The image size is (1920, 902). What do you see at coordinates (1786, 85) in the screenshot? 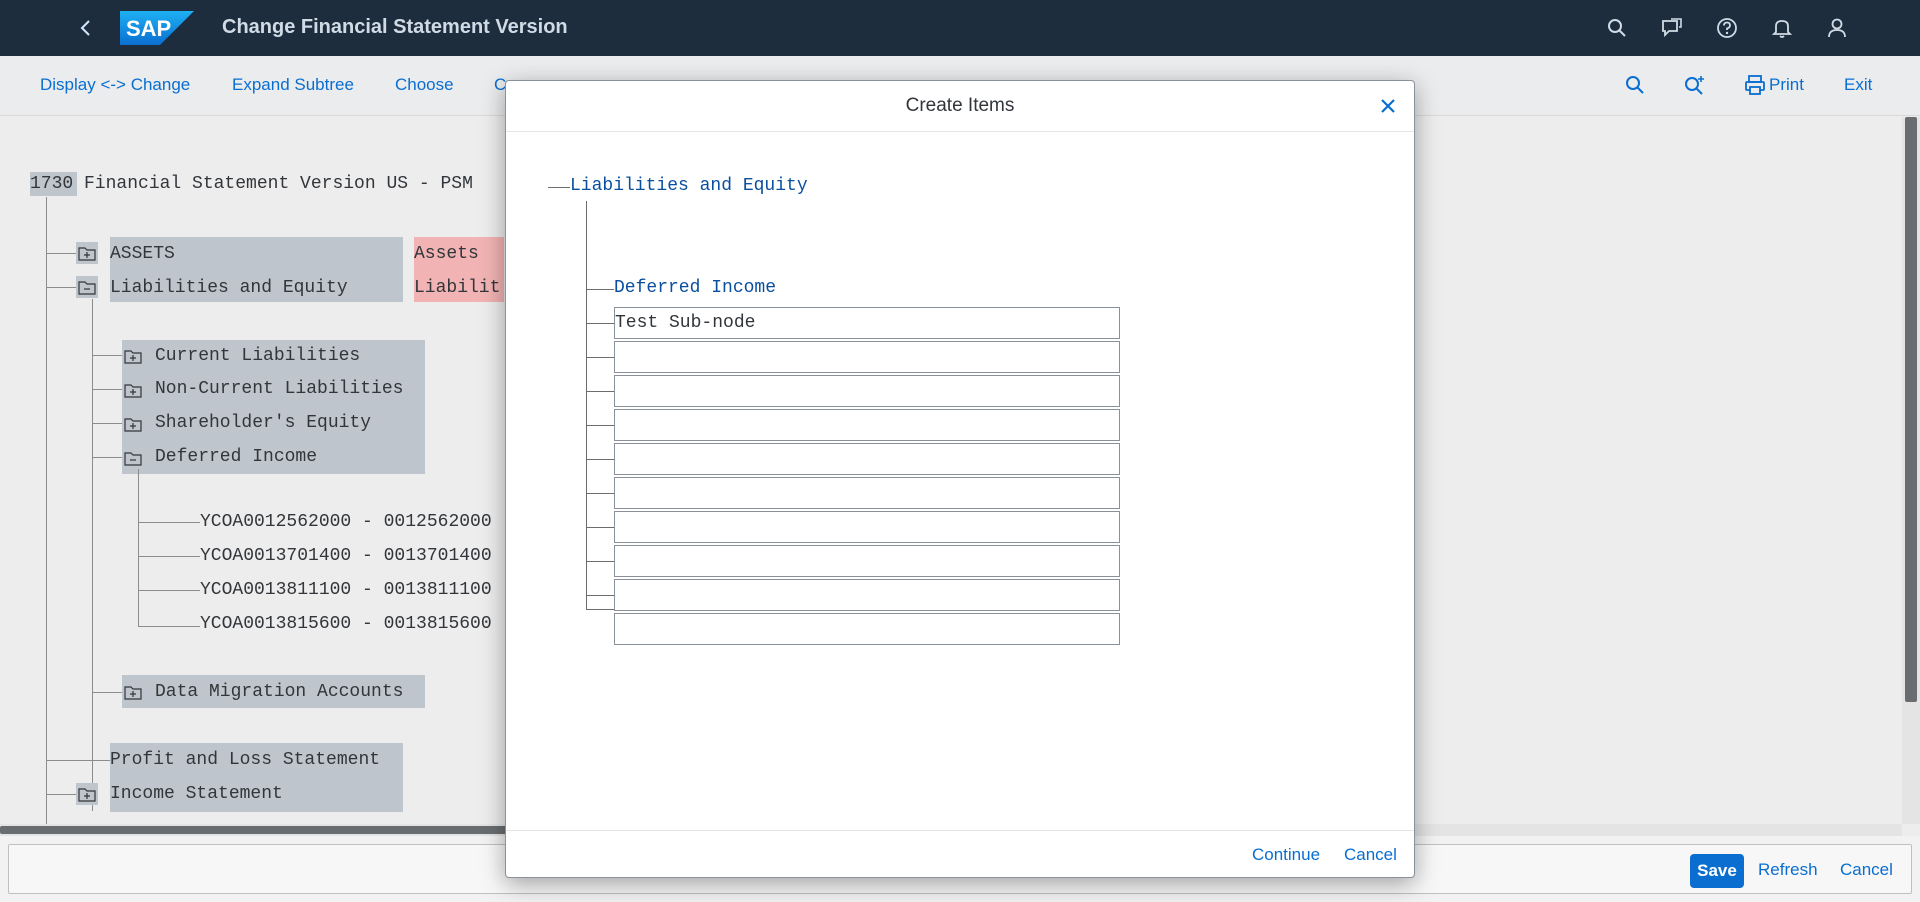
I see `print-button: Print` at bounding box center [1786, 85].